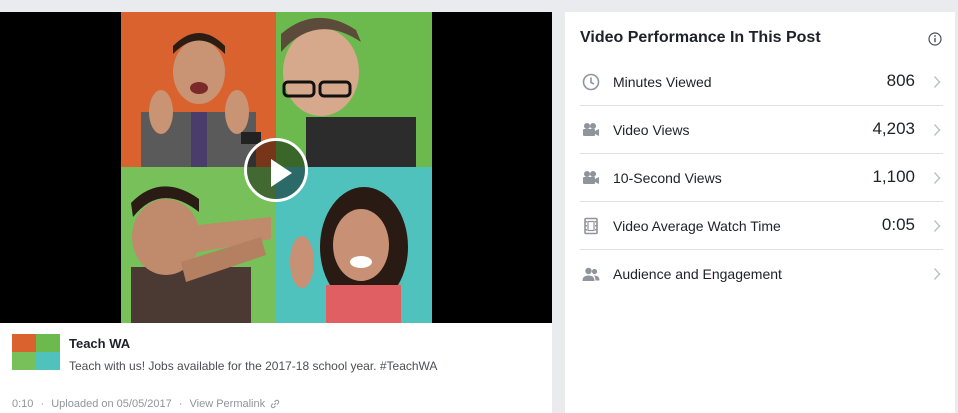 The height and width of the screenshot is (413, 958). What do you see at coordinates (900, 80) in the screenshot?
I see `metric-value: 806` at bounding box center [900, 80].